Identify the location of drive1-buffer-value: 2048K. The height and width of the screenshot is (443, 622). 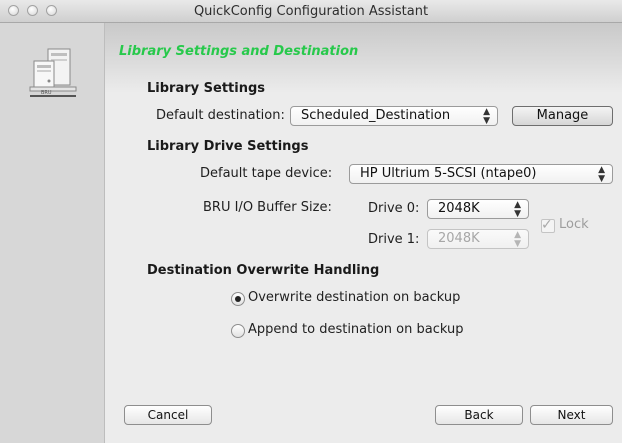
(459, 238).